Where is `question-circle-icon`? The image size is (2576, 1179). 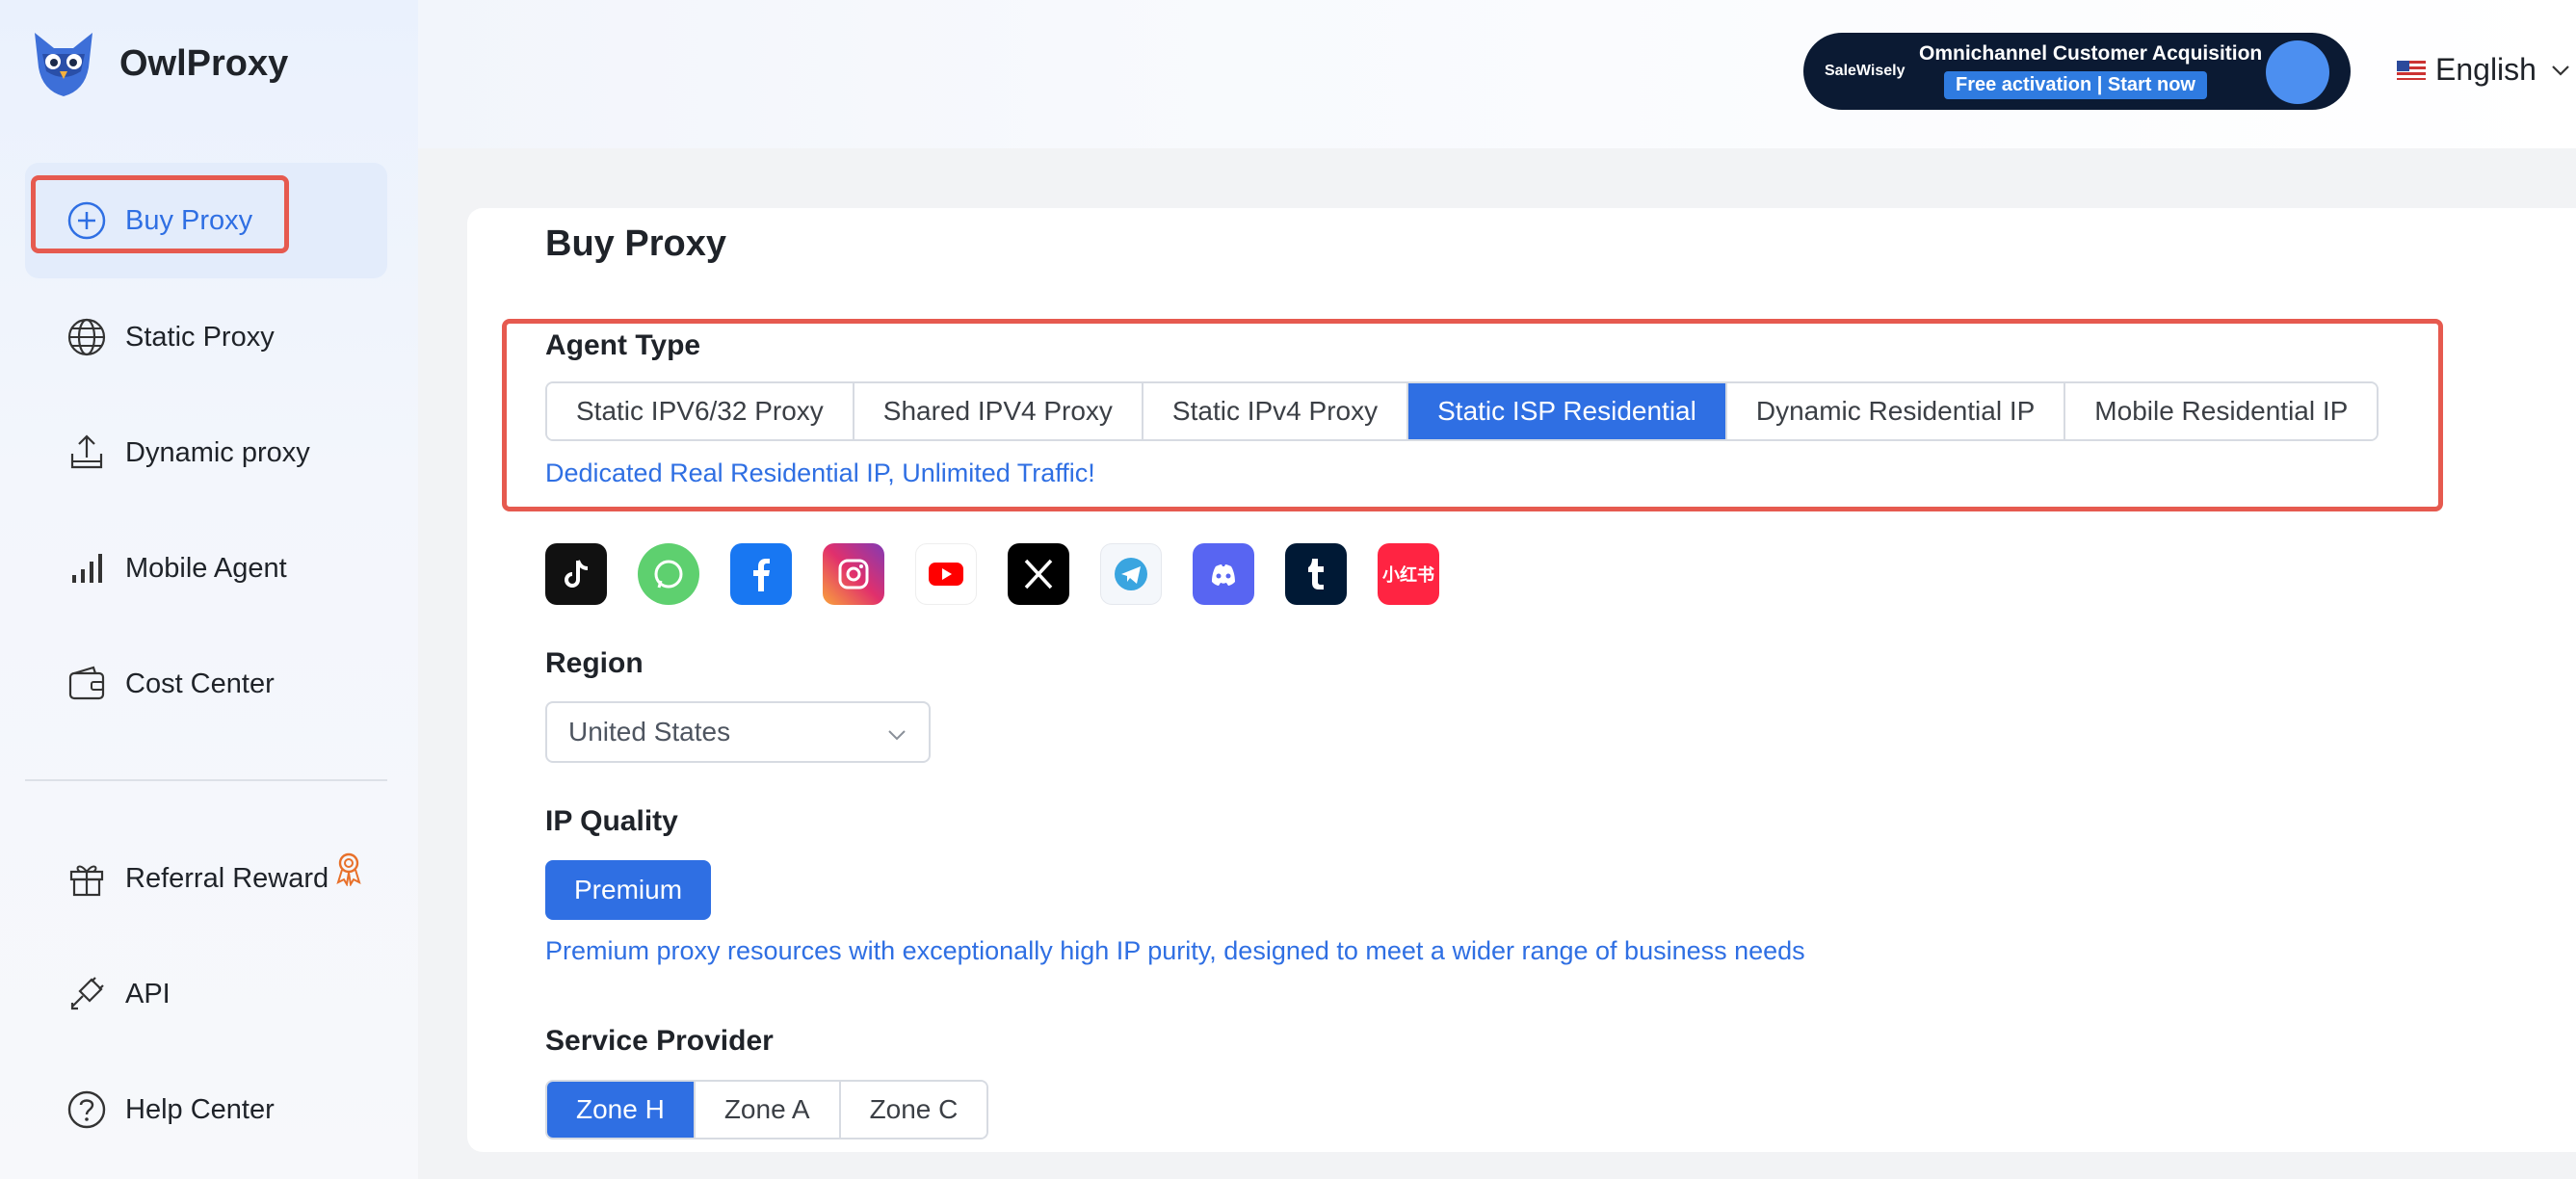 question-circle-icon is located at coordinates (87, 1109).